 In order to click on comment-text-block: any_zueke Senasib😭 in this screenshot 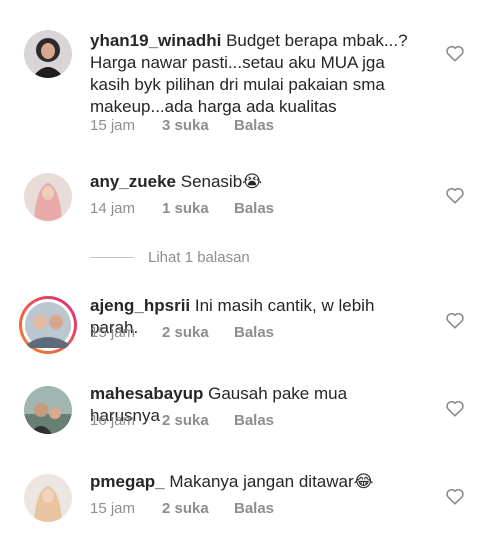, I will do `click(255, 182)`.